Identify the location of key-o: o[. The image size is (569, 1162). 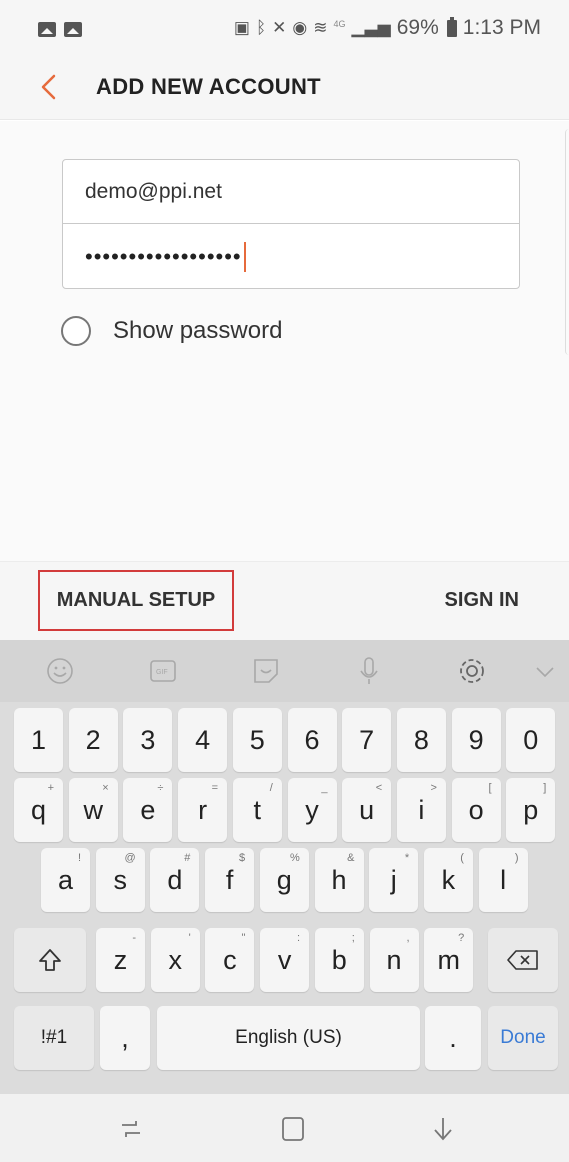
(476, 810).